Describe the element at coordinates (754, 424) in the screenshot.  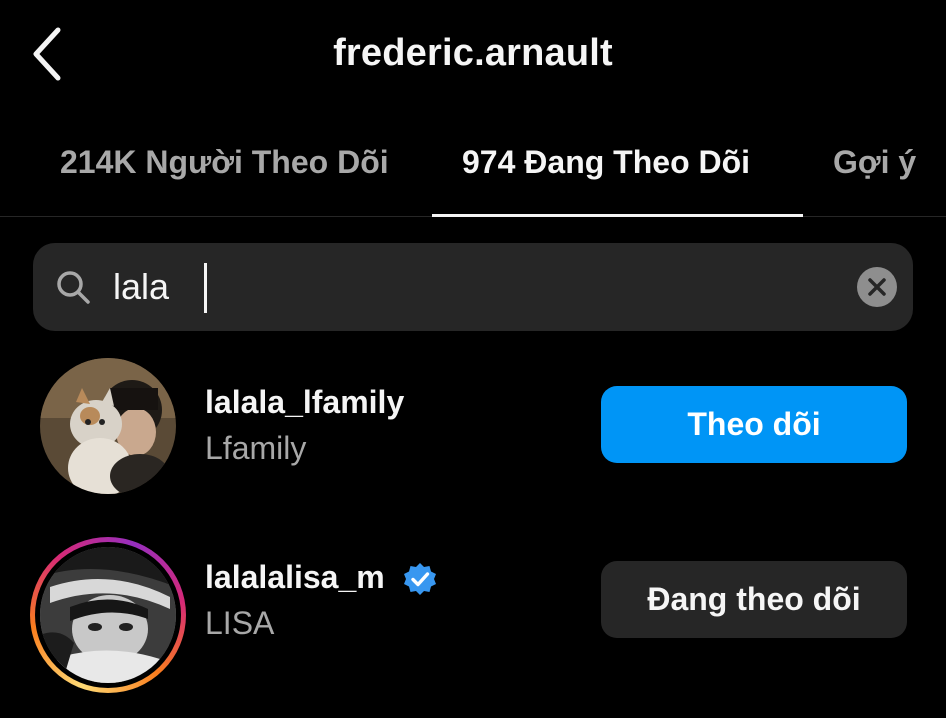
I see `follow-button: Theo dõi` at that location.